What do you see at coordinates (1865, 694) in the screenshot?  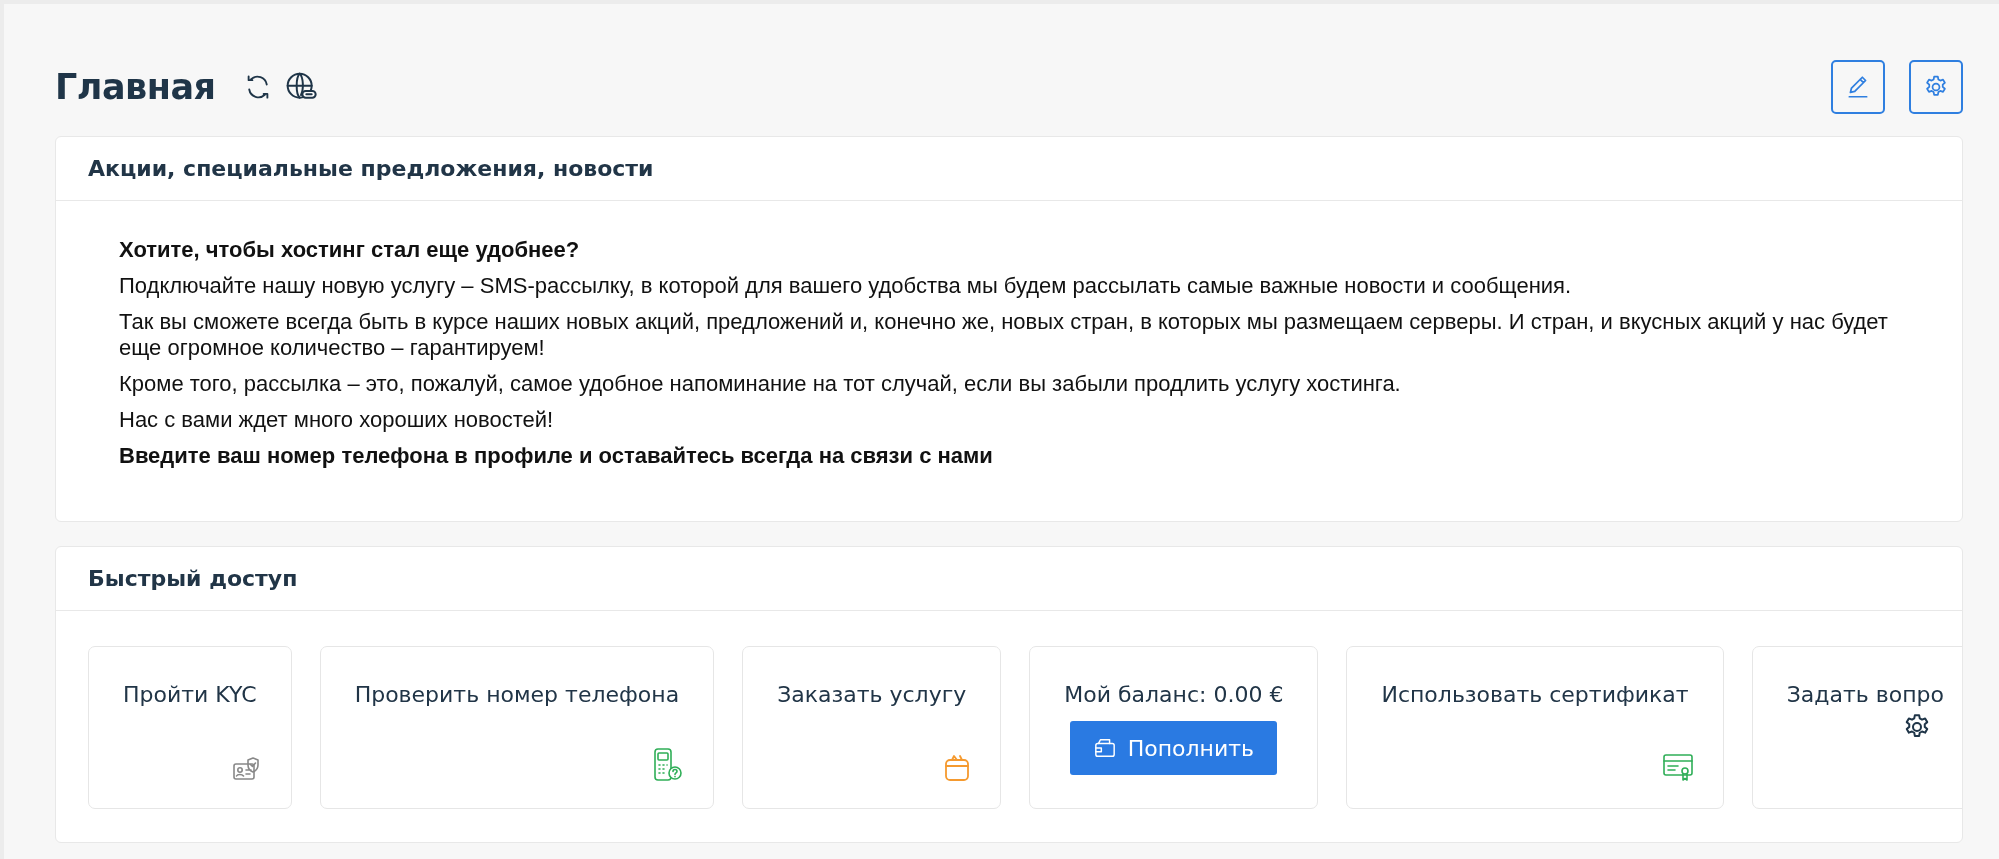 I see `tile-label: Задать вопро` at bounding box center [1865, 694].